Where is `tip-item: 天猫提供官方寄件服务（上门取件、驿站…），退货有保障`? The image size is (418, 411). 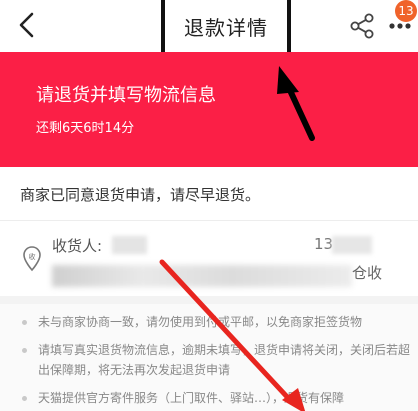 tip-item: 天猫提供官方寄件服务（上门取件、驿站…），退货有保障 is located at coordinates (217, 398).